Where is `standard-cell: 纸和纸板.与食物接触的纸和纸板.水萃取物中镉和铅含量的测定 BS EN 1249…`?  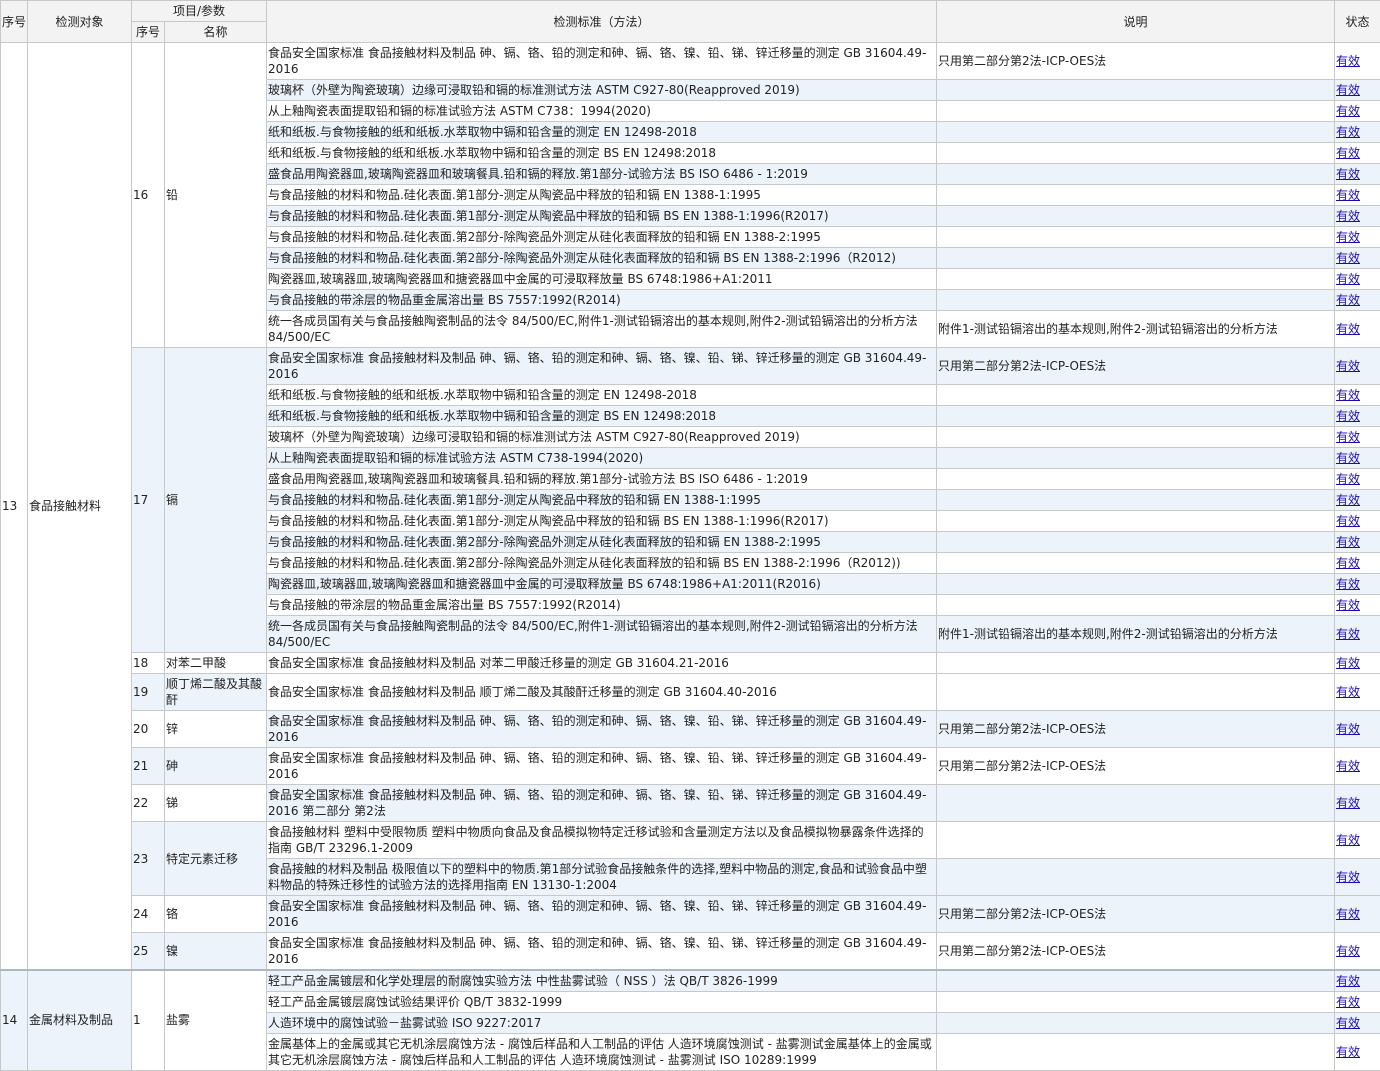 standard-cell: 纸和纸板.与食物接触的纸和纸板.水萃取物中镉和铅含量的测定 BS EN 1249… is located at coordinates (602, 416).